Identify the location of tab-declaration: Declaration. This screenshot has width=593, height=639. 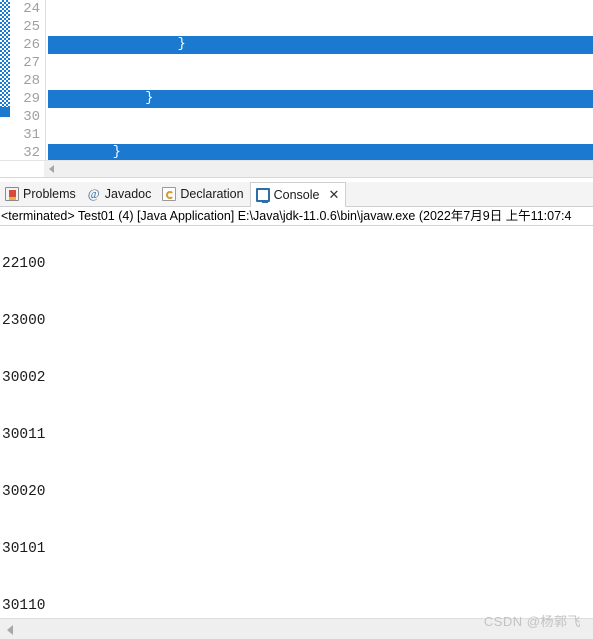
(203, 194).